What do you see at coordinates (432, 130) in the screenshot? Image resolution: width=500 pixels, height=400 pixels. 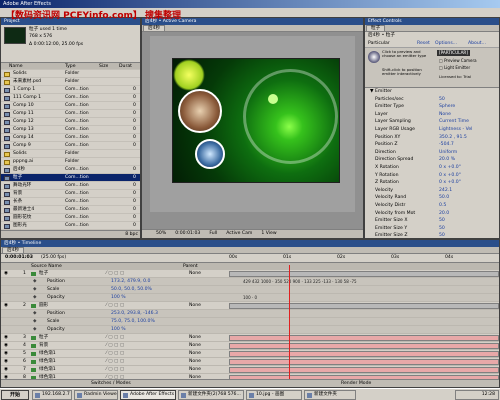 I see `effect-parameter-row: Layer RGB Usage Lightness - Vel` at bounding box center [432, 130].